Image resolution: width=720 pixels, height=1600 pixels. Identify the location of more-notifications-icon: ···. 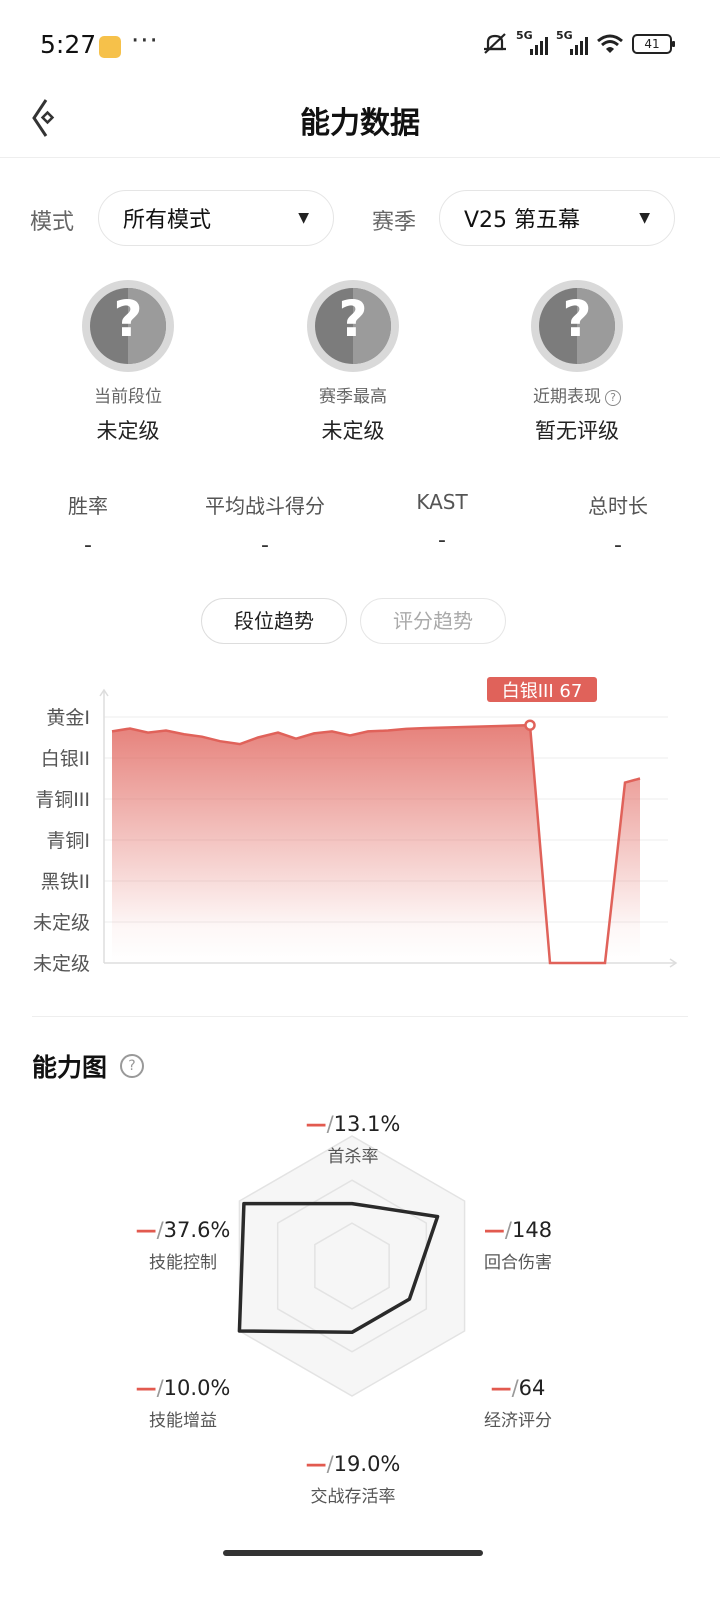
(145, 41).